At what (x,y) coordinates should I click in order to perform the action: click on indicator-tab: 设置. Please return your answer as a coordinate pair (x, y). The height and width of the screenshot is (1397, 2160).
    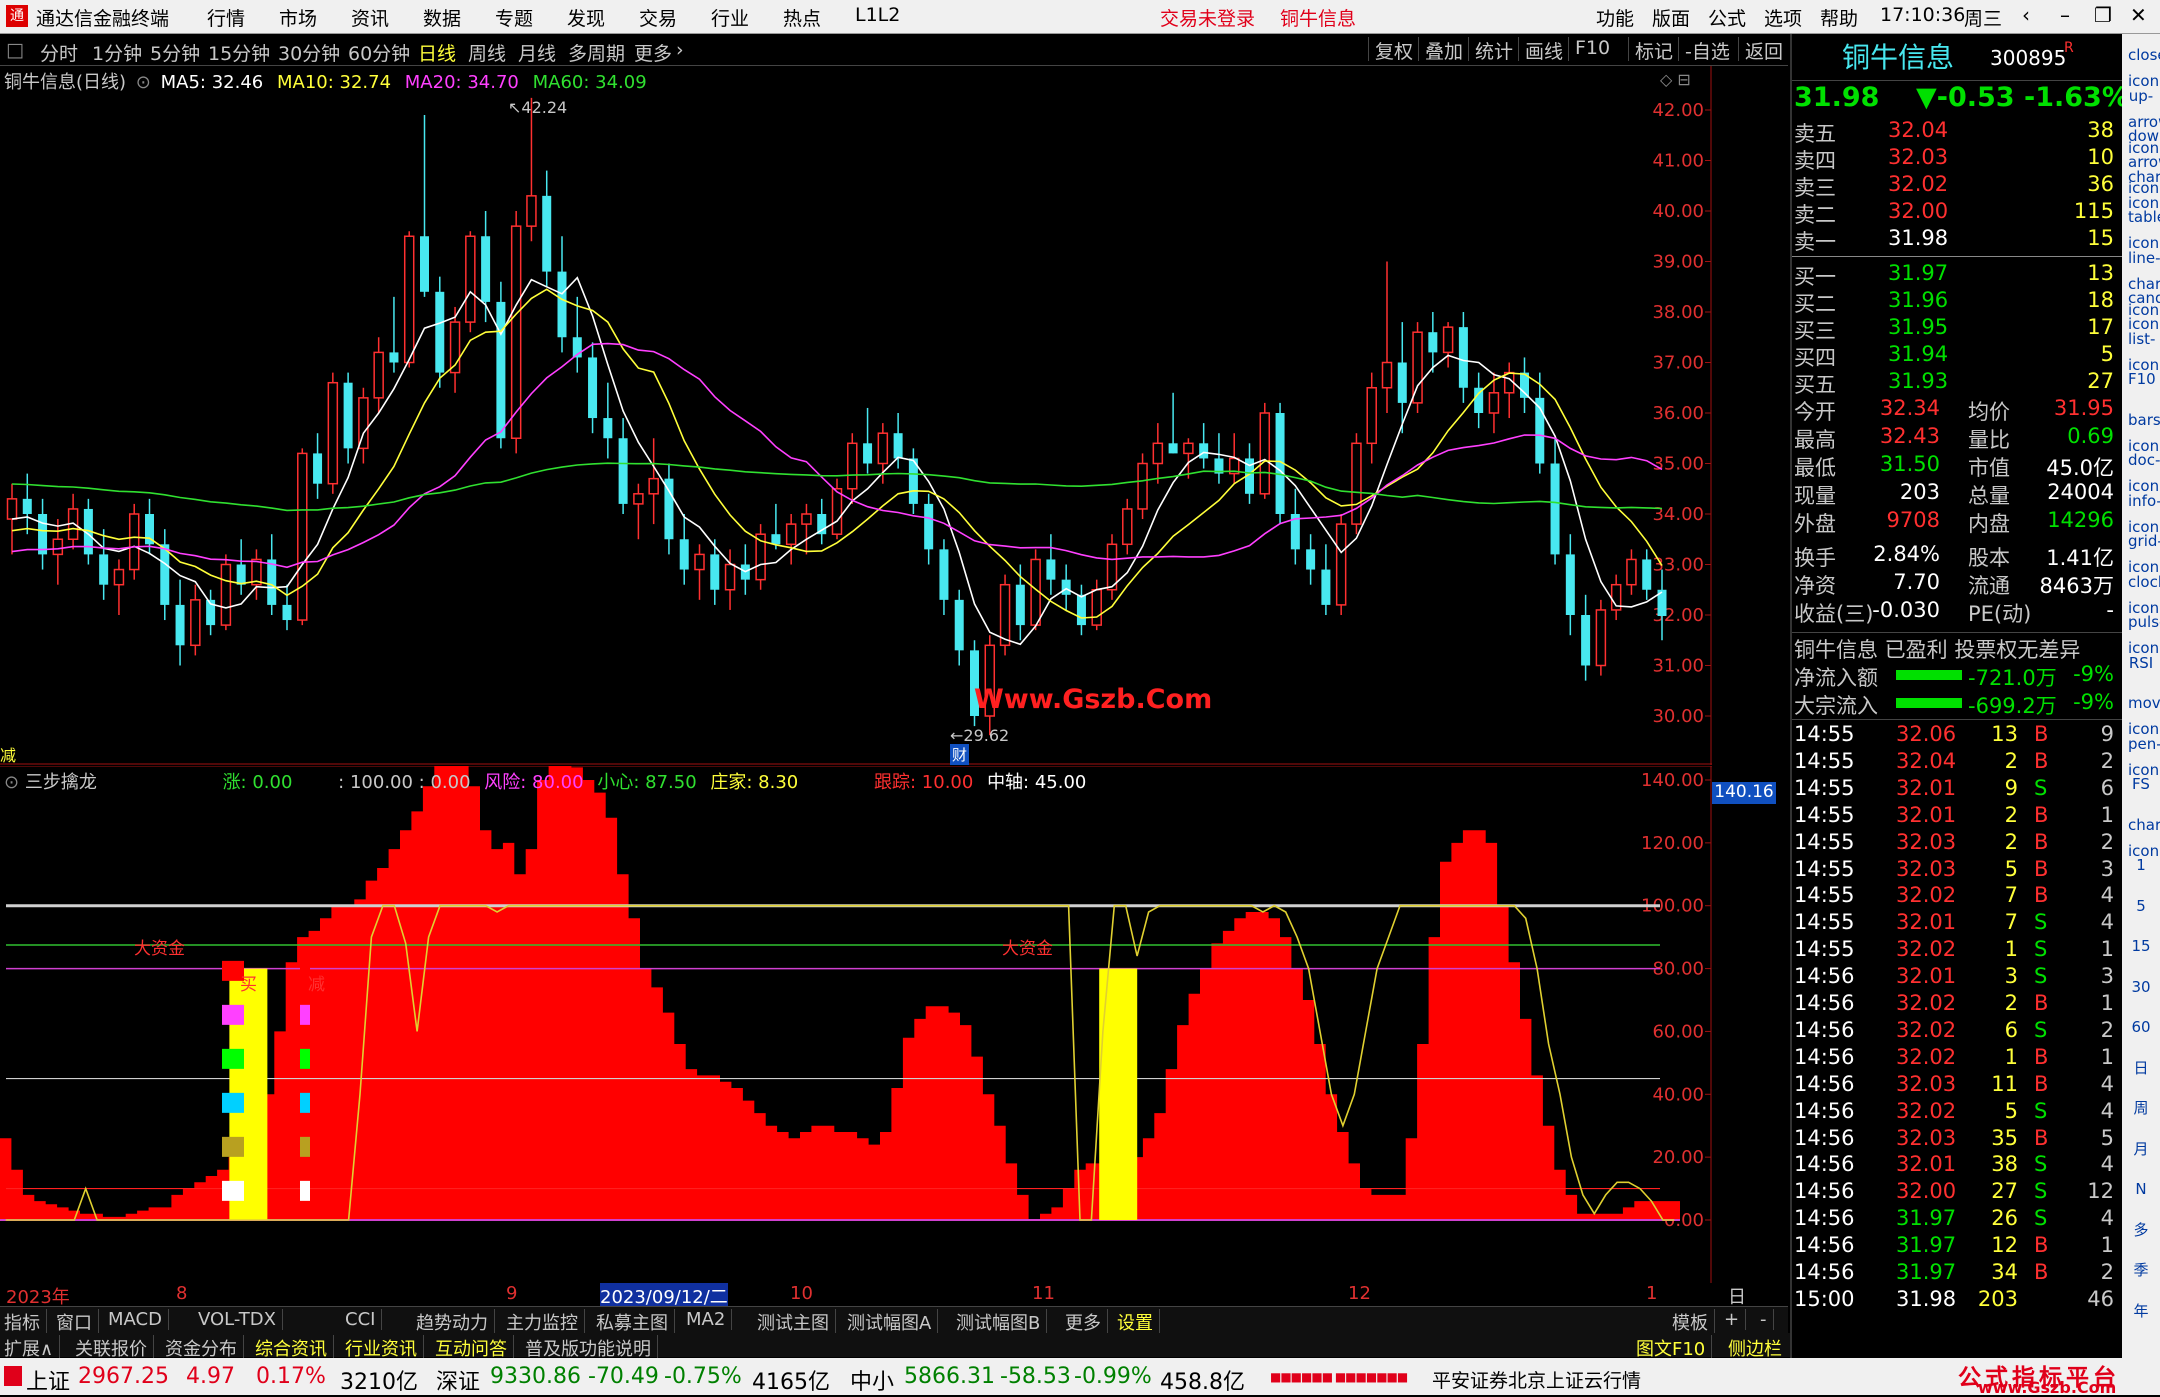
    Looking at the image, I should click on (1138, 1322).